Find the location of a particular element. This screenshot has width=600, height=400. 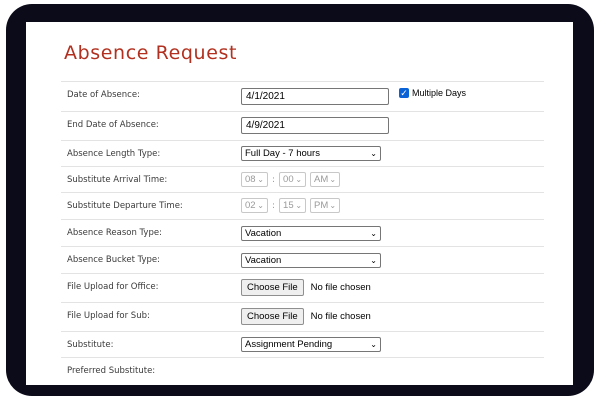

upload-sub-label: File Upload for Sub: is located at coordinates (108, 316).